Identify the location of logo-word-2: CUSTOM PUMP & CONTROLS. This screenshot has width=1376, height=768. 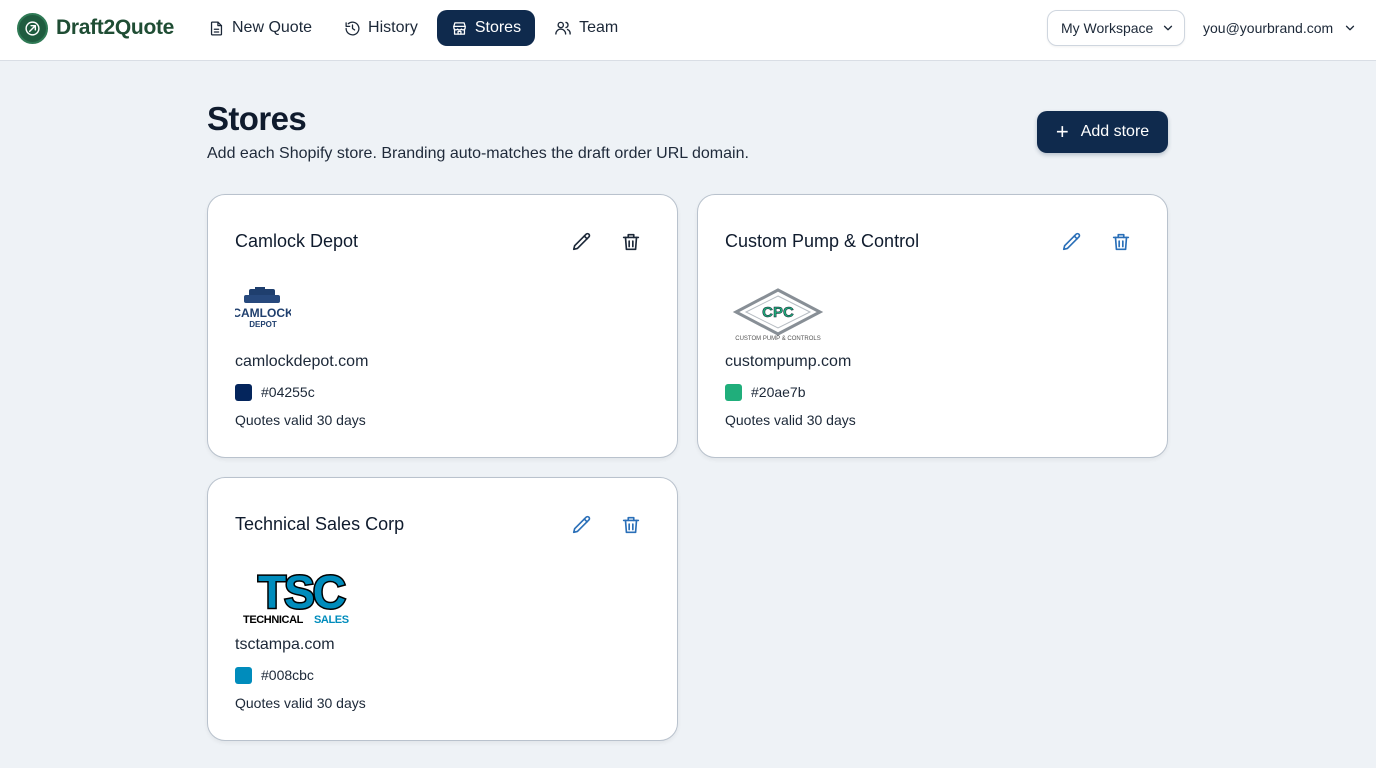
(777, 339).